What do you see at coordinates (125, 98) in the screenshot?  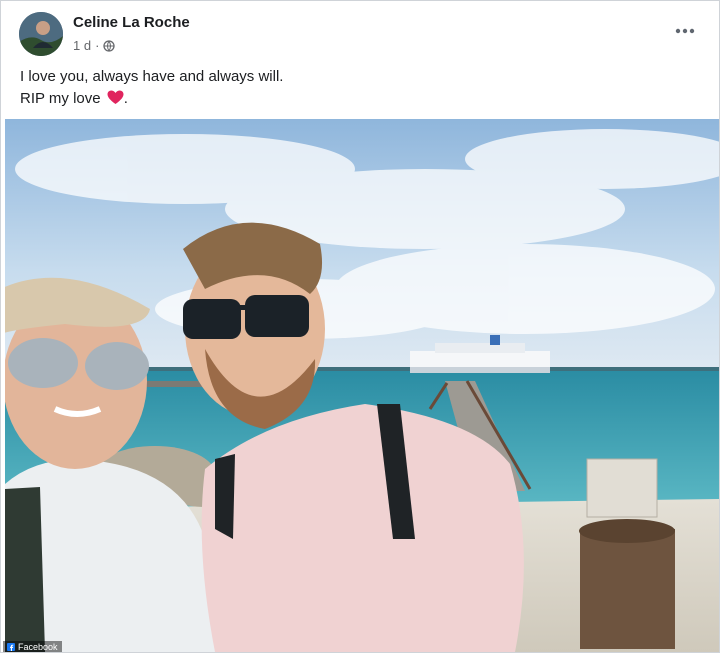 I see `caption-suffix: .` at bounding box center [125, 98].